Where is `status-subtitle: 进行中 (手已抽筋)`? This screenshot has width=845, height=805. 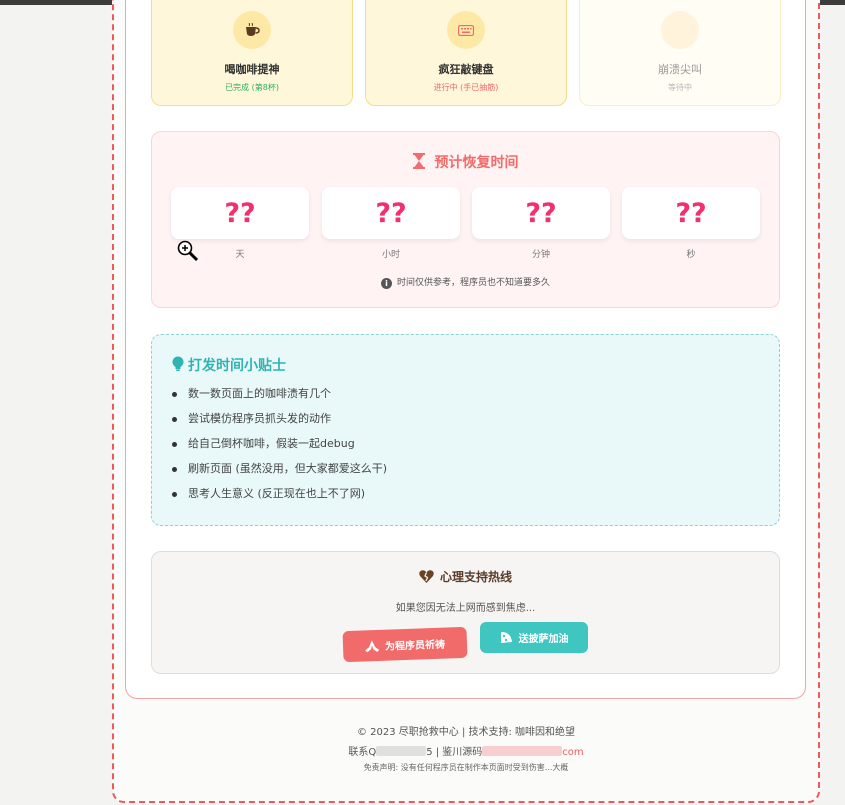
status-subtitle: 进行中 (手已抽筋) is located at coordinates (466, 87).